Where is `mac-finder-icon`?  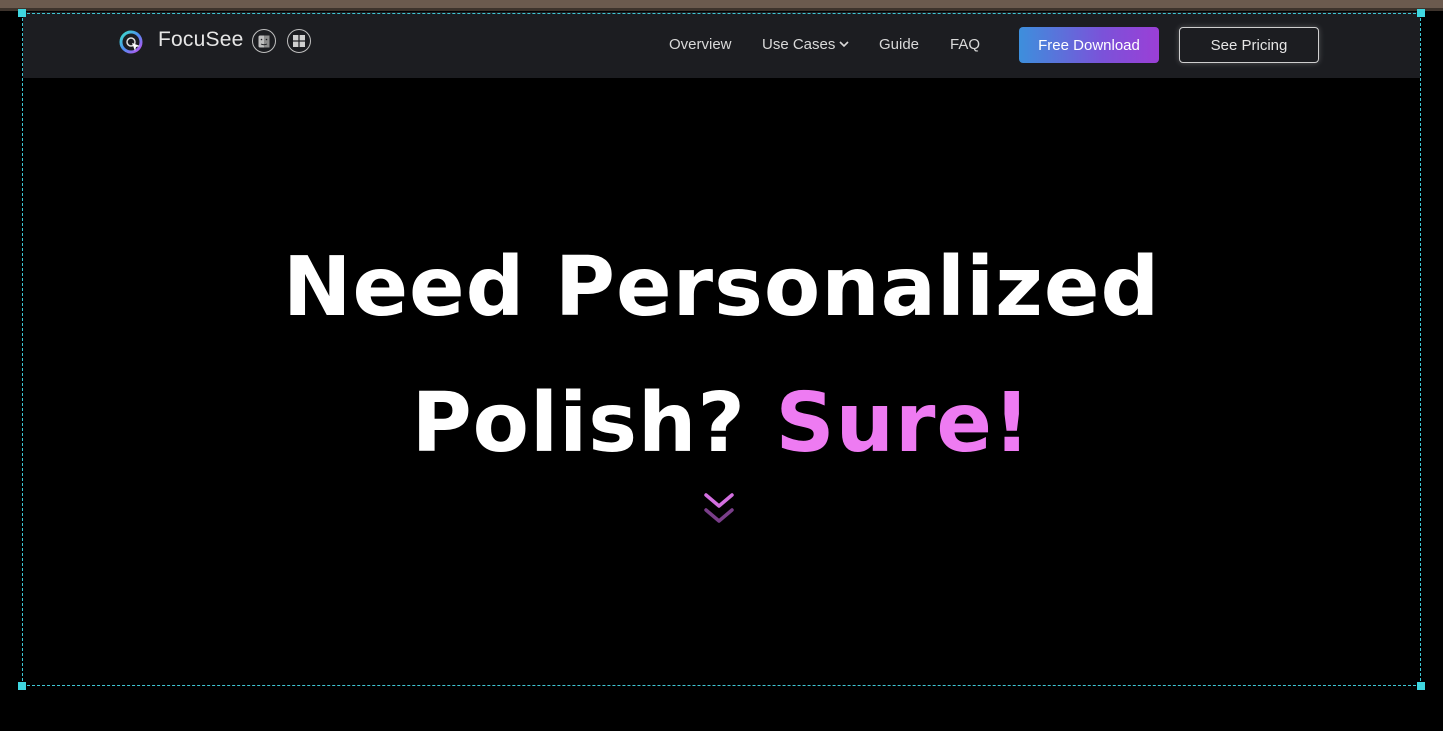
mac-finder-icon is located at coordinates (264, 41).